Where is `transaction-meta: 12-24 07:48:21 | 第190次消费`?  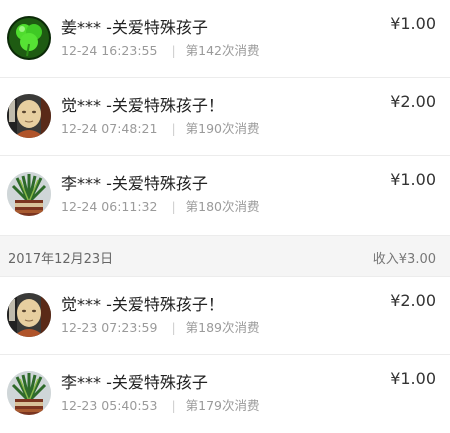 transaction-meta: 12-24 07:48:21 | 第190次消费 is located at coordinates (160, 127).